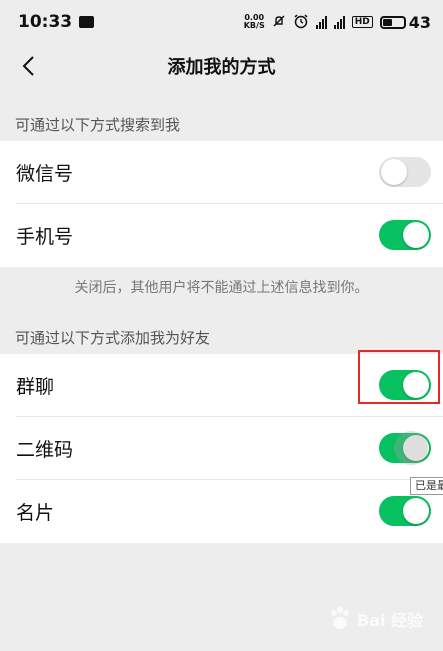  Describe the element at coordinates (45, 450) in the screenshot. I see `row-label: 二维码` at that location.